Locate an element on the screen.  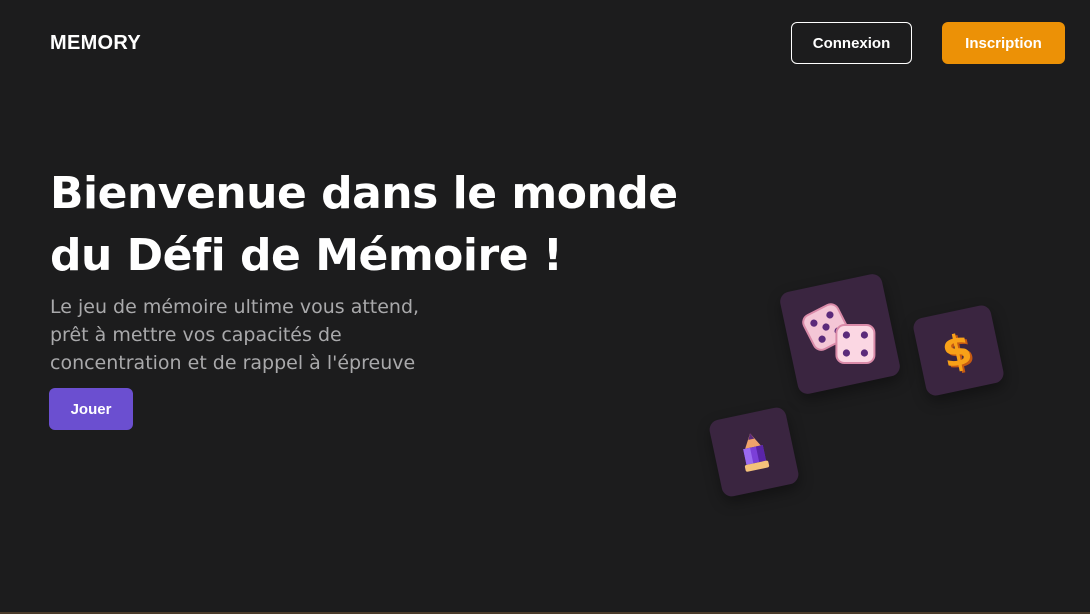
login-button: Connexion is located at coordinates (851, 43).